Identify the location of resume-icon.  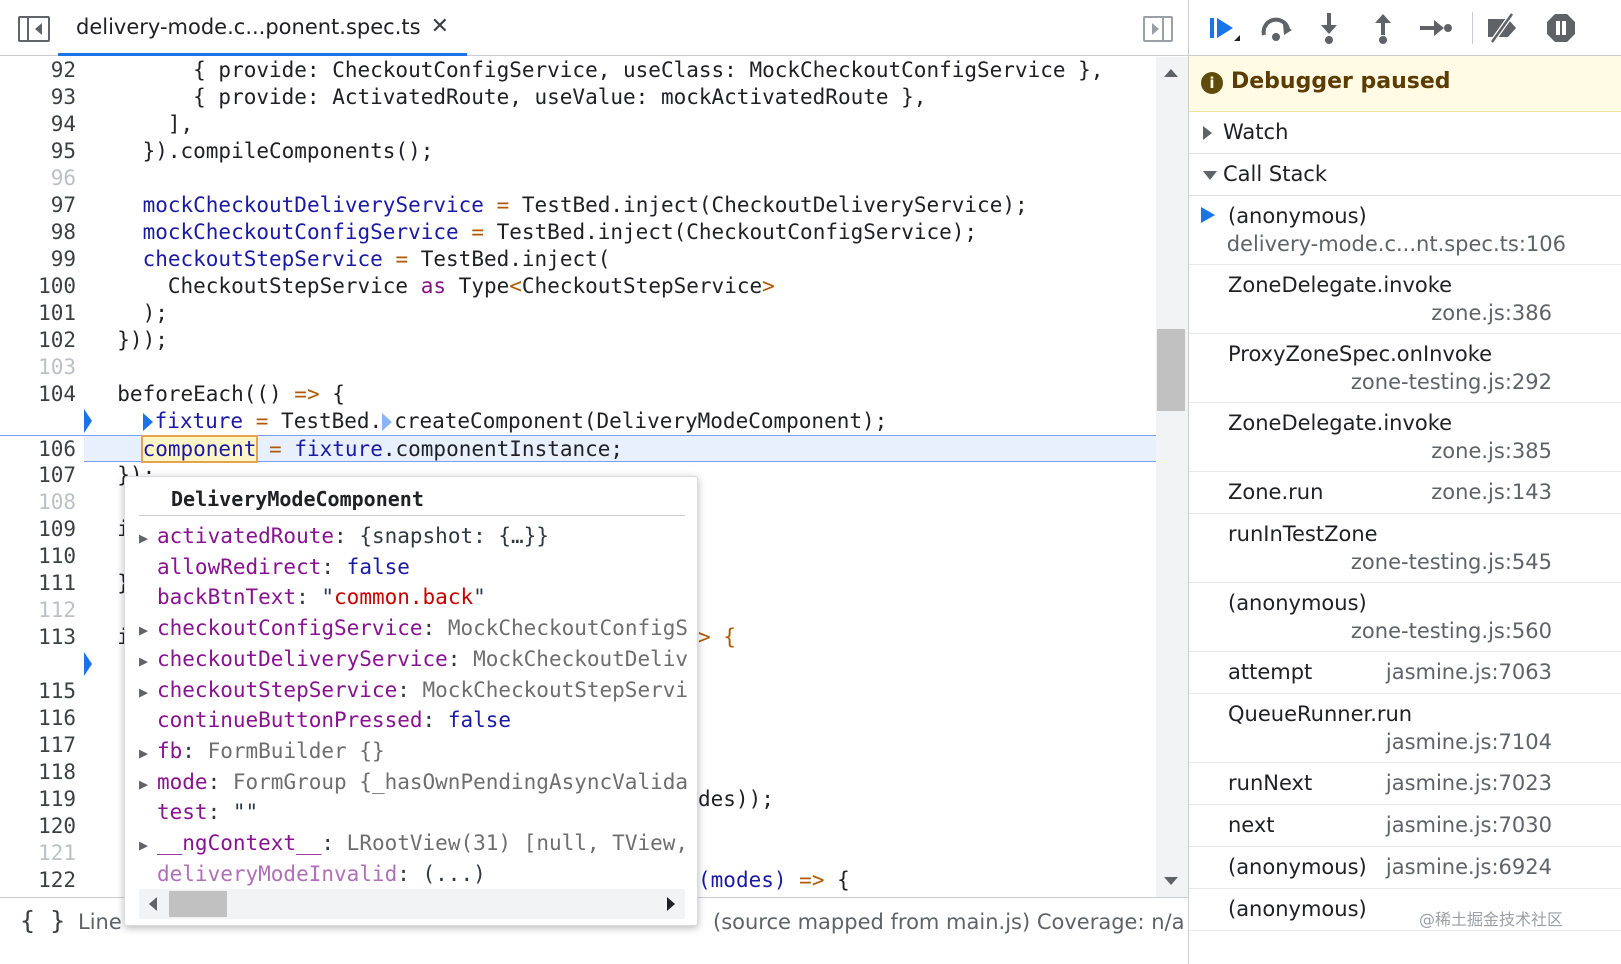
(1223, 28).